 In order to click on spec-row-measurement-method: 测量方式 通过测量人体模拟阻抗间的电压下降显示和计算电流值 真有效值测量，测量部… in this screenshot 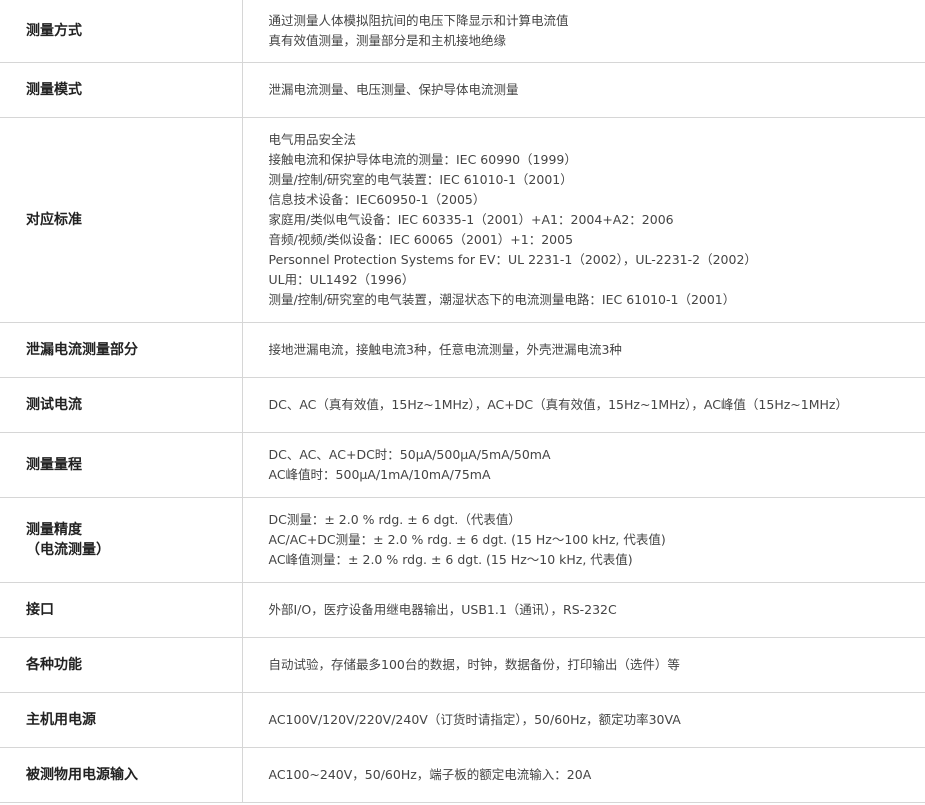, I will do `click(462, 31)`.